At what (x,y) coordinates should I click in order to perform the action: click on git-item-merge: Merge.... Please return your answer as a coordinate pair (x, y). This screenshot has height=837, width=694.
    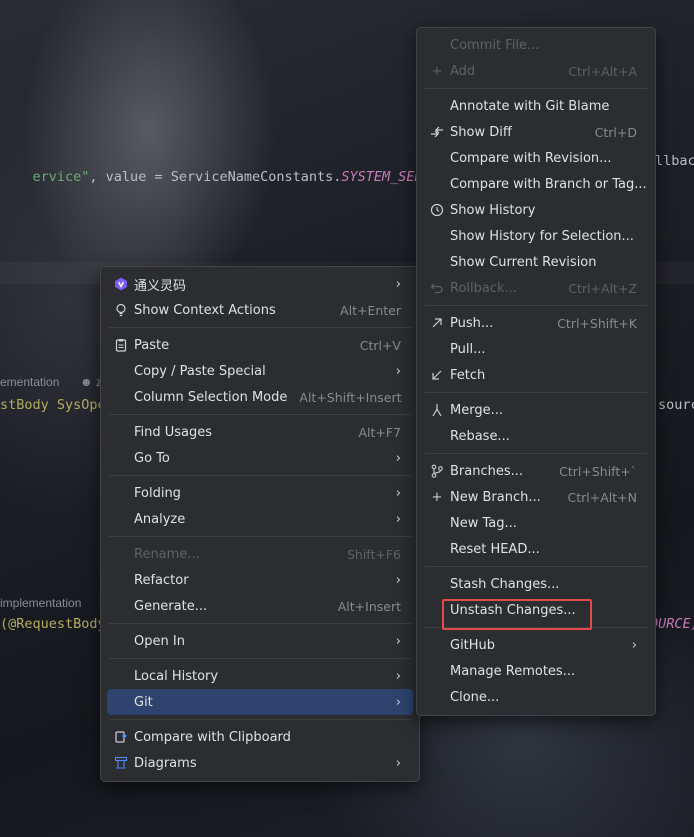
    Looking at the image, I should click on (536, 410).